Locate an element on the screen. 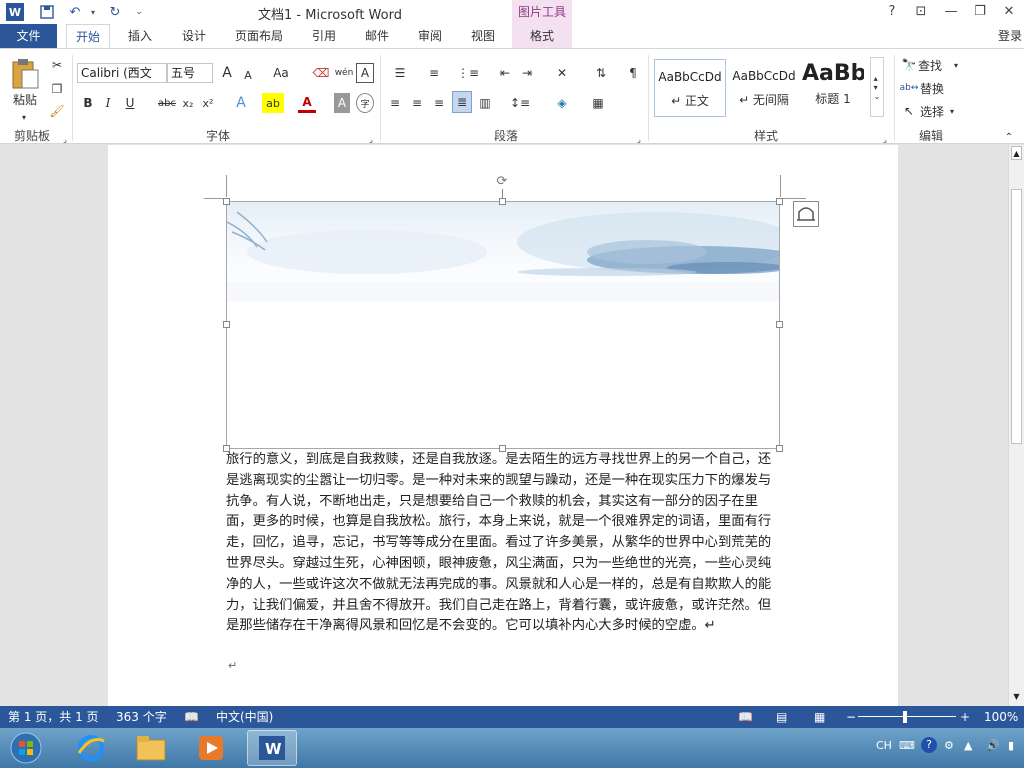 The width and height of the screenshot is (1024, 768). word-count: 363 个字 is located at coordinates (141, 717).